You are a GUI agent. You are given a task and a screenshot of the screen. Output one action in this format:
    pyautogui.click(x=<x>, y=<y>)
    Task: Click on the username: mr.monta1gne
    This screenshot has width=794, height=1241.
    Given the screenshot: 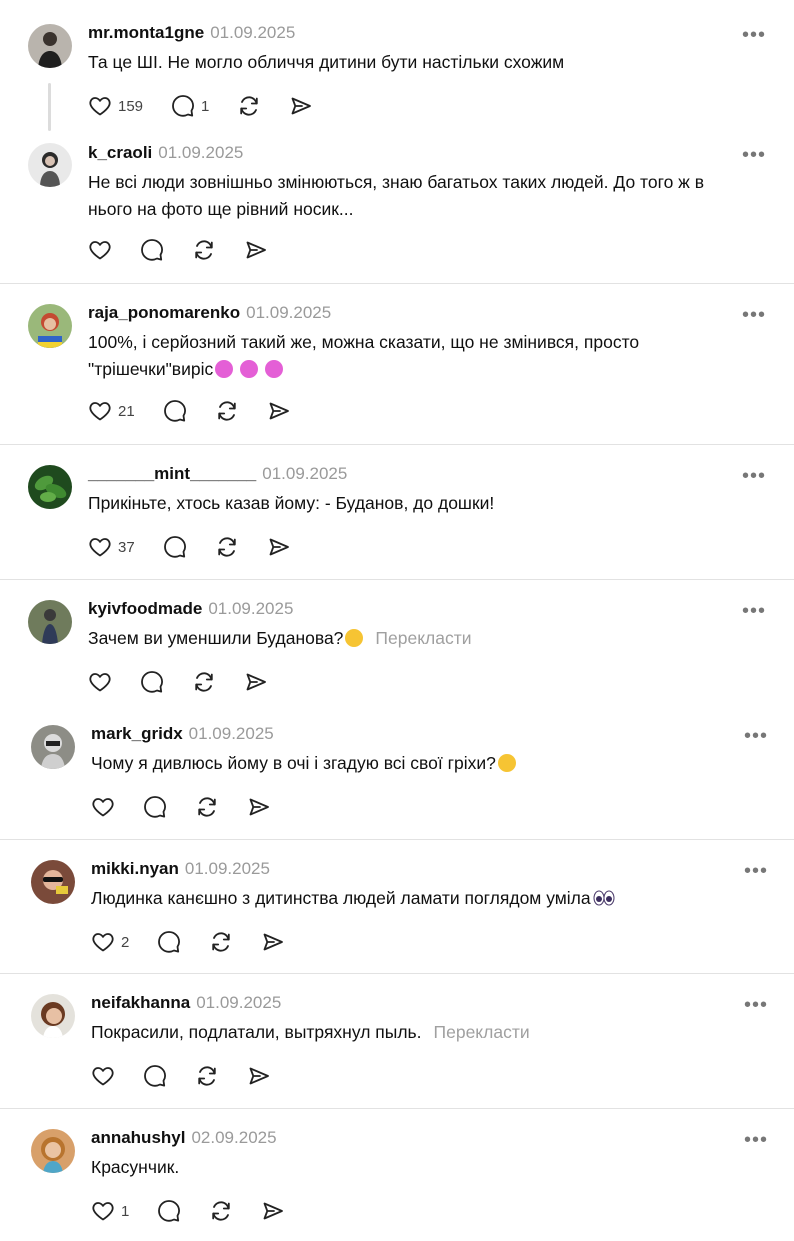 What is the action you would take?
    pyautogui.click(x=146, y=32)
    